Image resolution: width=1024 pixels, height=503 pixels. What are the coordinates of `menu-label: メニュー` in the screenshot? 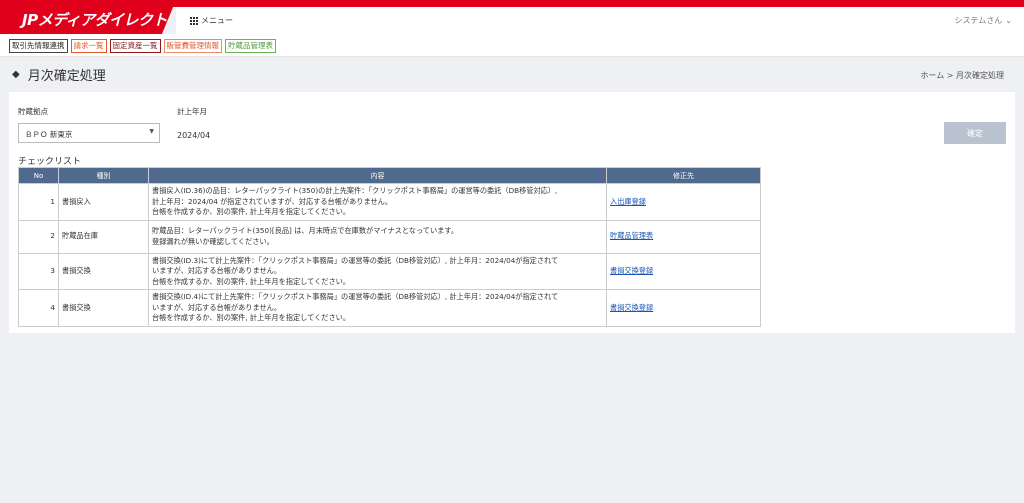 It's located at (217, 20).